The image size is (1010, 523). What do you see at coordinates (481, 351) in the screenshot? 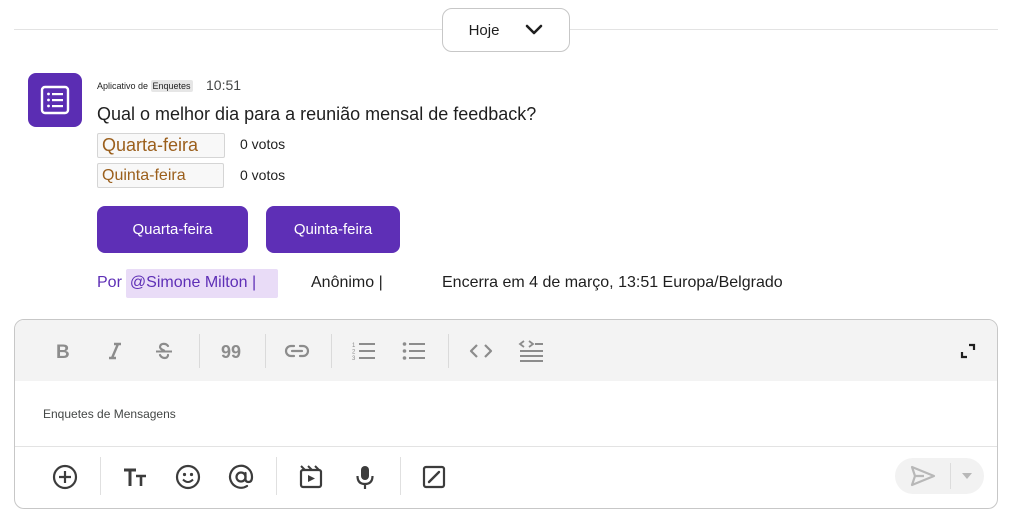
I see `code-icon` at bounding box center [481, 351].